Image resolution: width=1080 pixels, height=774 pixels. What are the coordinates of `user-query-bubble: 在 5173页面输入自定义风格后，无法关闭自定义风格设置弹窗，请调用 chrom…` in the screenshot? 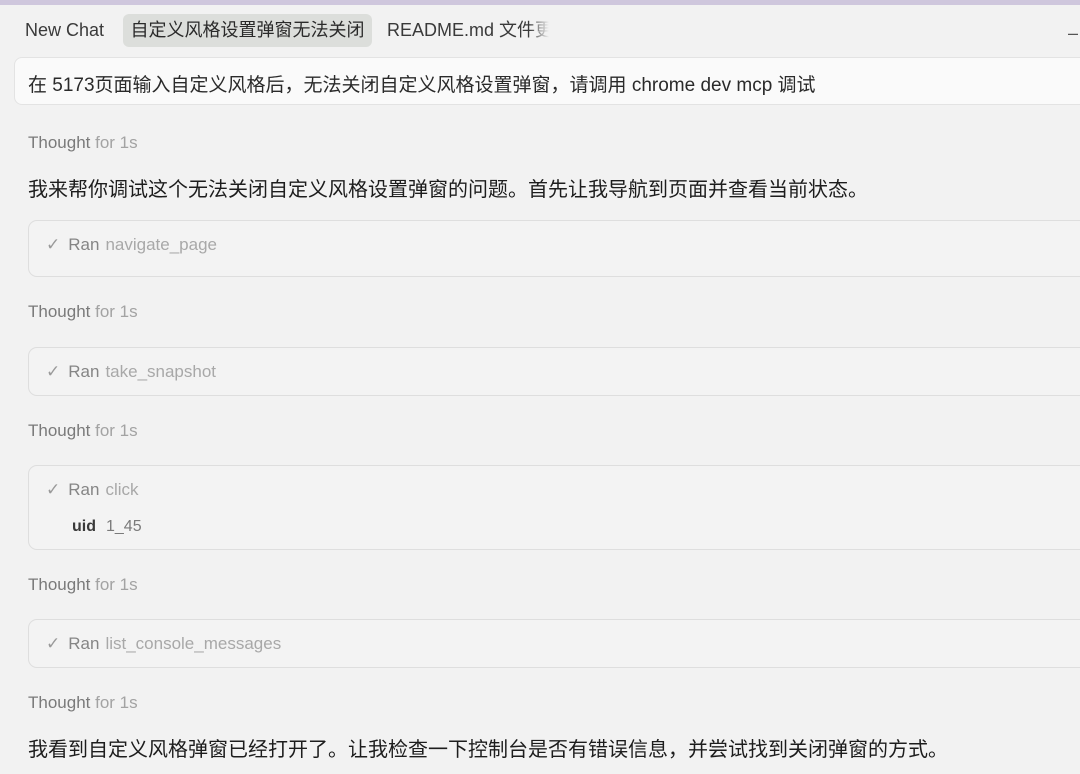 It's located at (547, 81).